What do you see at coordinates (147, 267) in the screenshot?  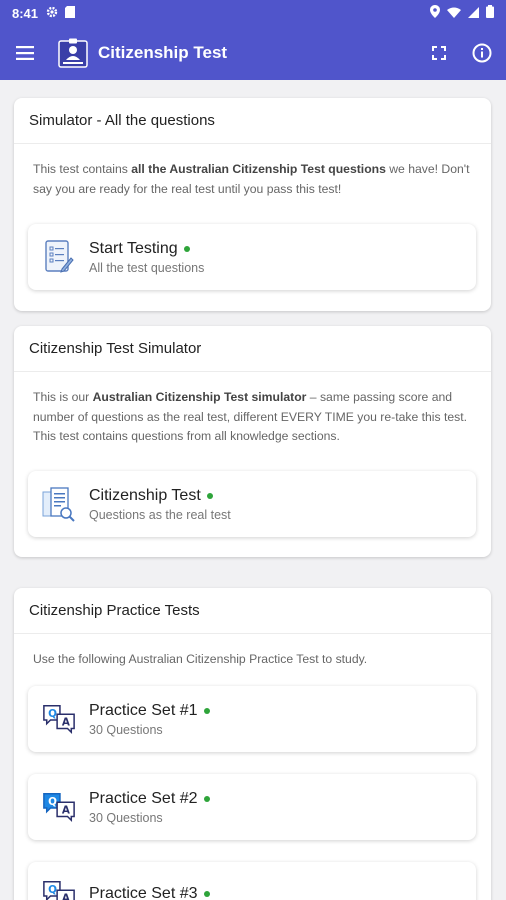 I see `item-subtitle: All the test questions` at bounding box center [147, 267].